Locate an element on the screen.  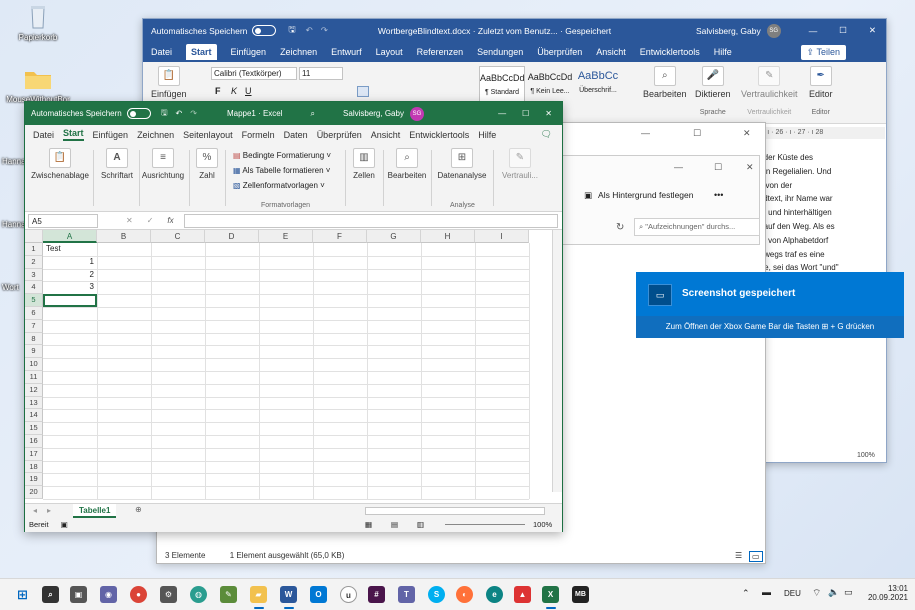
row-header-7: 7 is located at coordinates (34, 326).